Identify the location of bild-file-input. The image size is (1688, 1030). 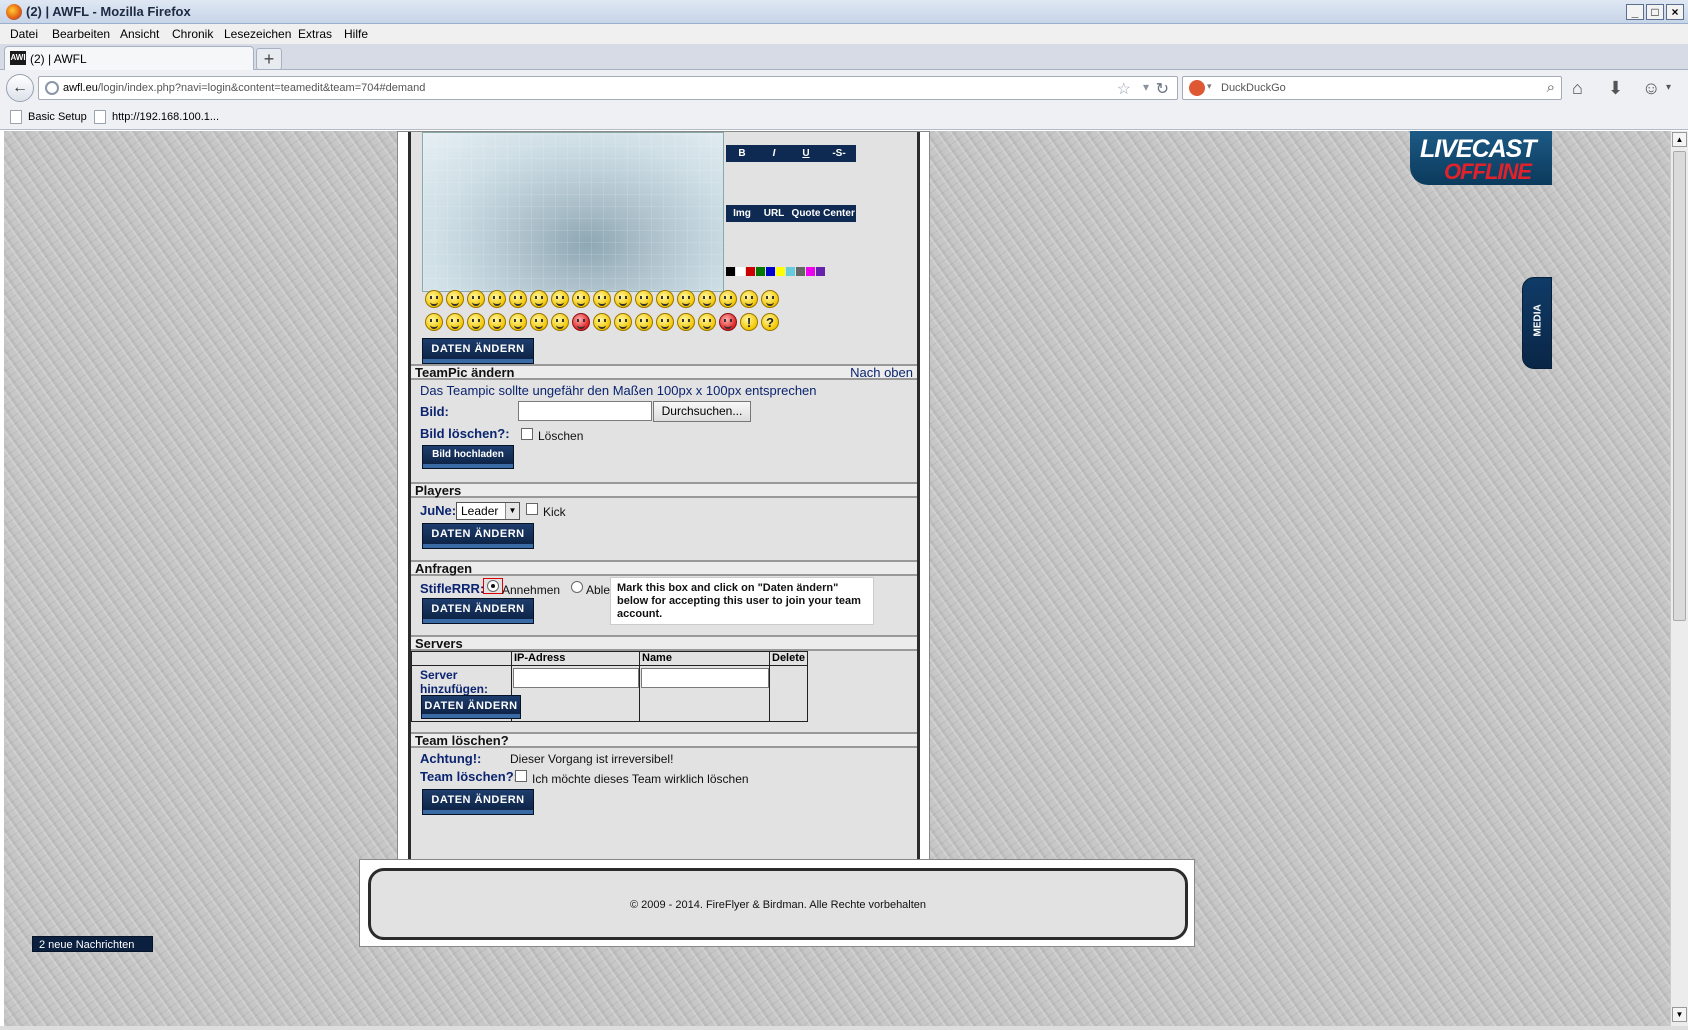
(585, 411).